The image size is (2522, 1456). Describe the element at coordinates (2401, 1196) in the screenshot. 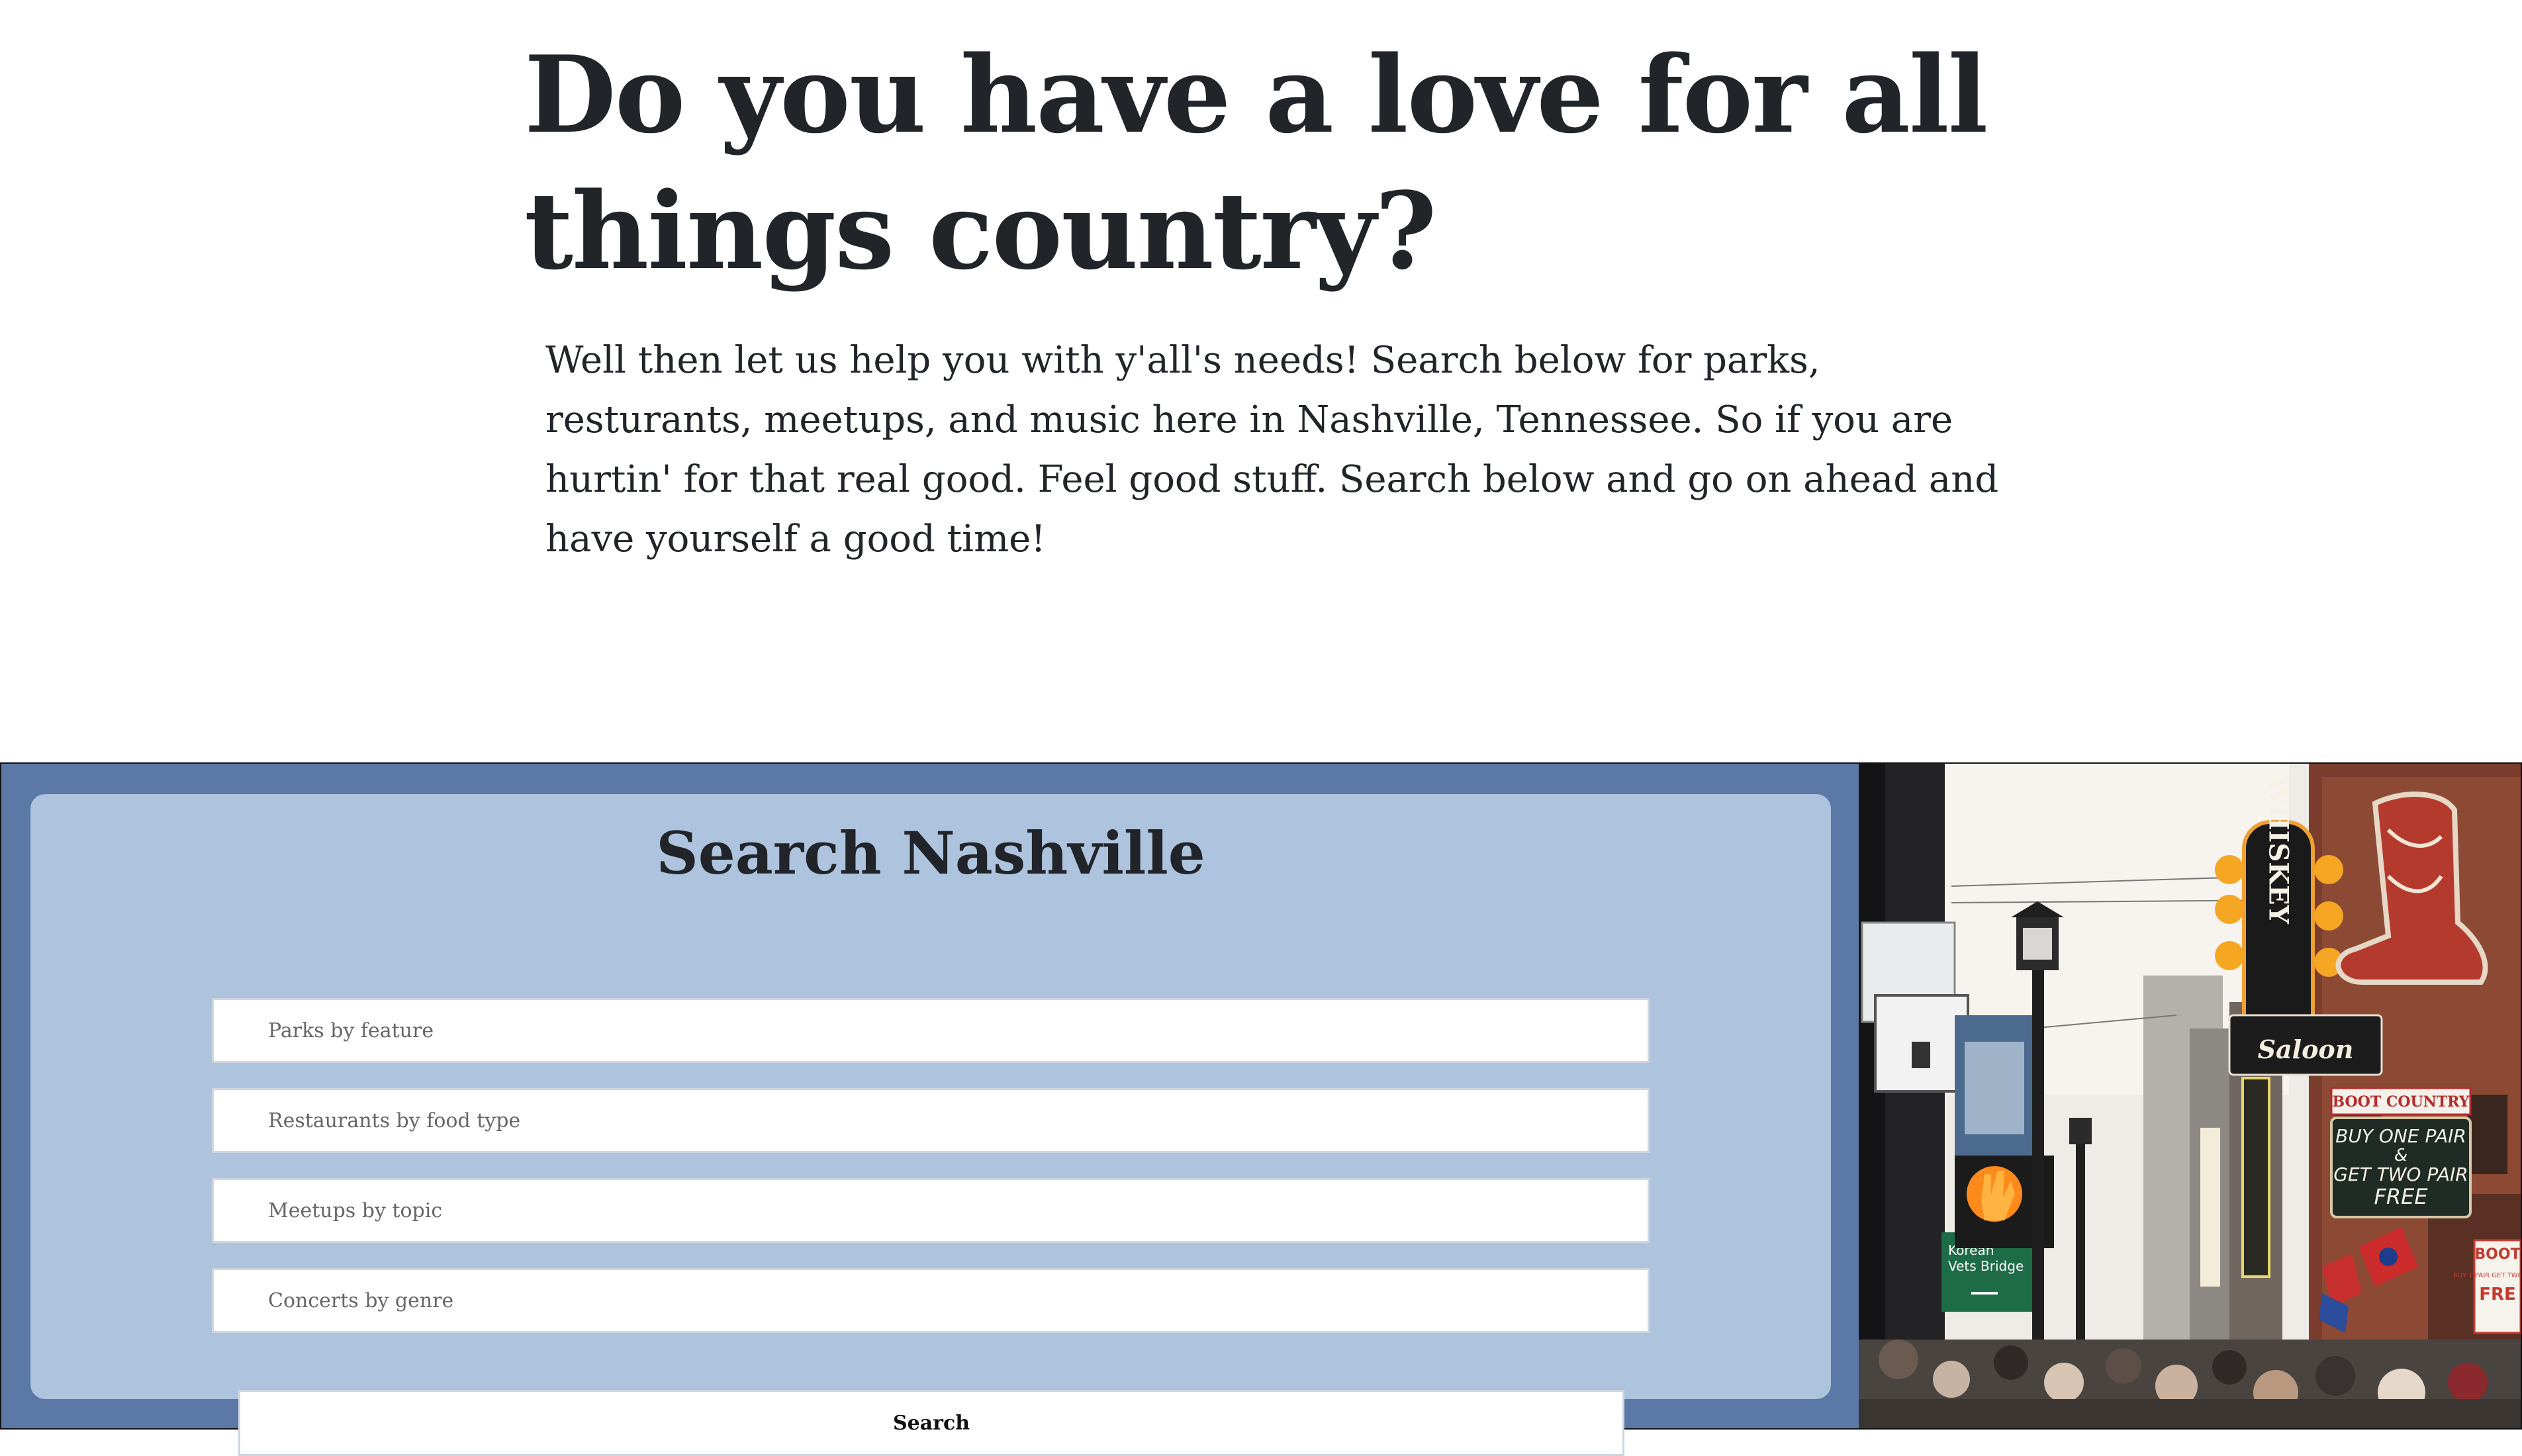

I see `buy-one-pair-free: FREE` at that location.